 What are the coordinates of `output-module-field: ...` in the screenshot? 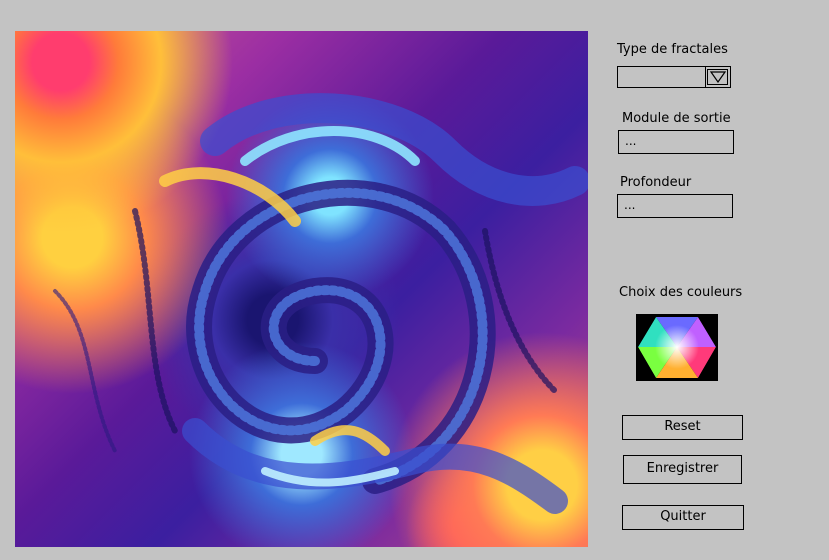 It's located at (676, 142).